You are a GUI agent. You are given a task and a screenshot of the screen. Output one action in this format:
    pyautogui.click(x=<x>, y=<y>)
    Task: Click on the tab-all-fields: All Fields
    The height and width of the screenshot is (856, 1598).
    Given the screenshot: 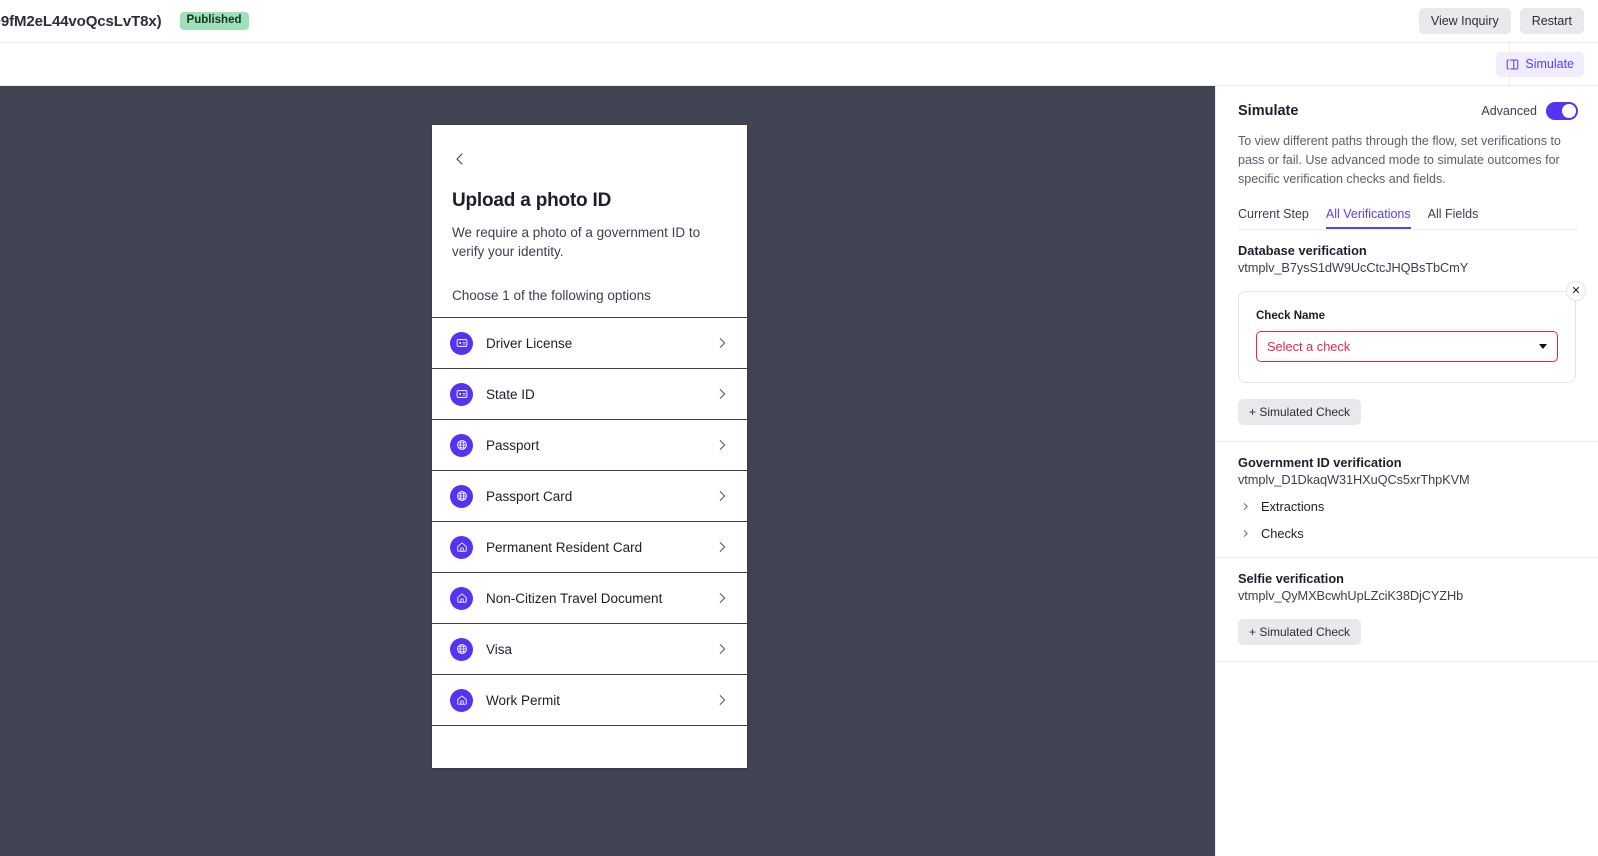 What is the action you would take?
    pyautogui.click(x=1453, y=218)
    